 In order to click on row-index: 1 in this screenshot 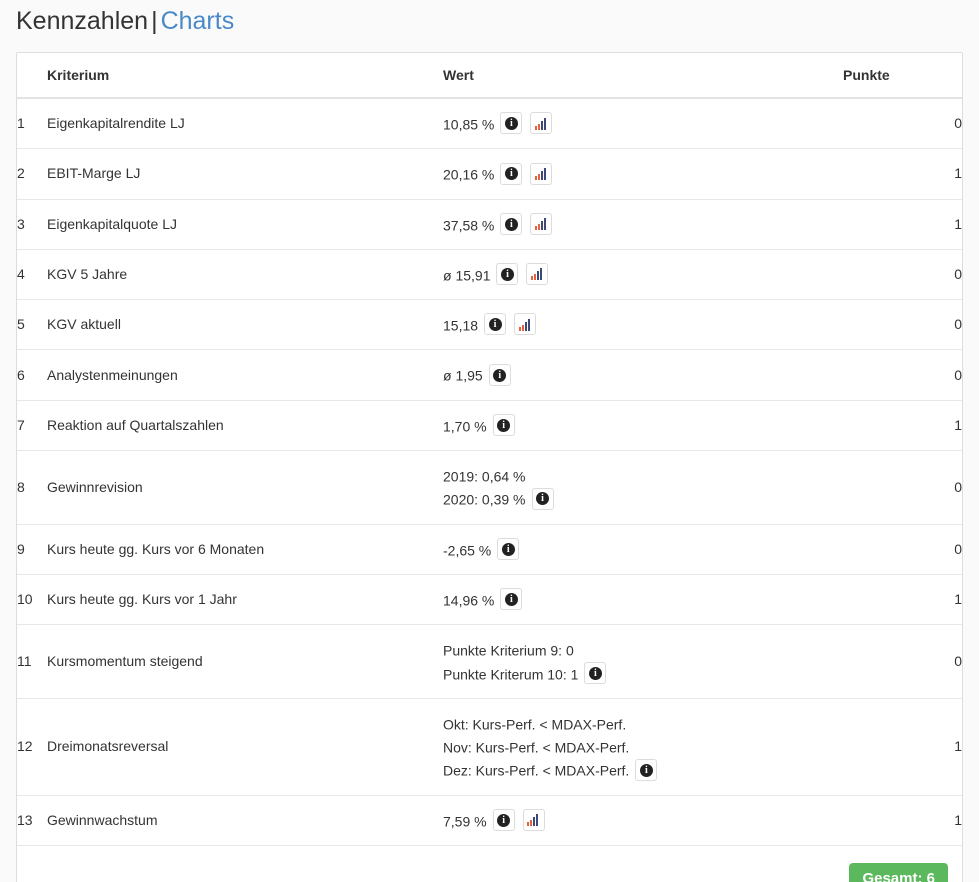, I will do `click(21, 123)`.